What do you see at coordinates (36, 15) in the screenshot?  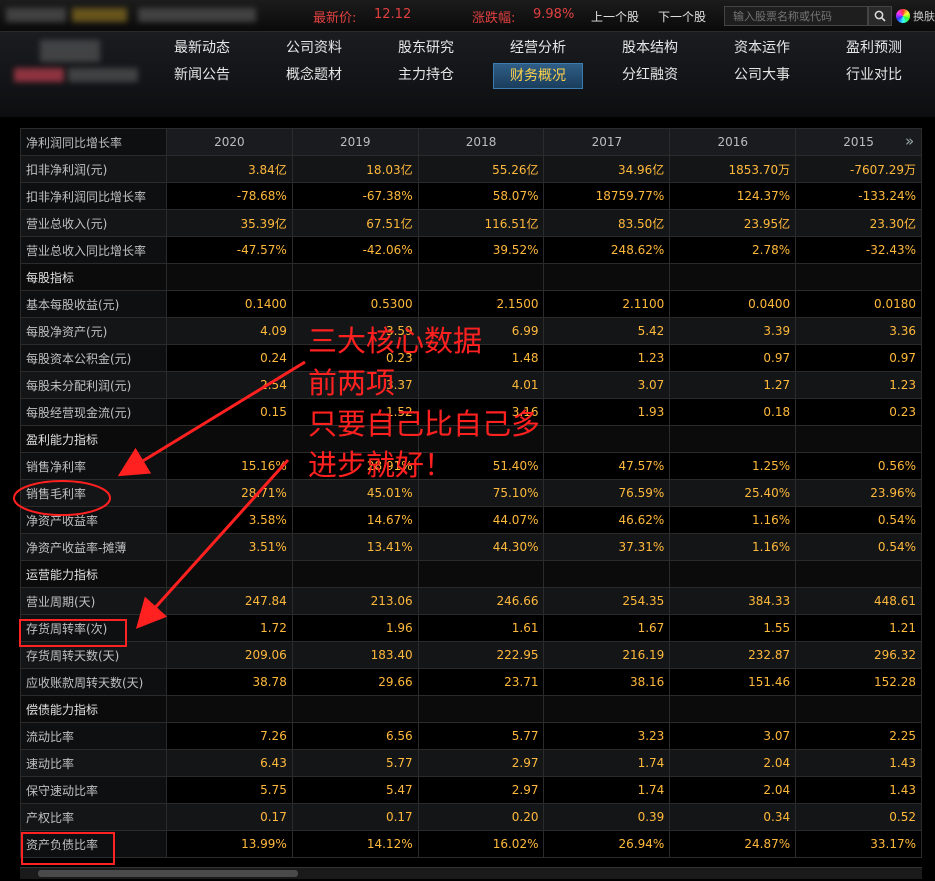 I see `stock-name-blurred` at bounding box center [36, 15].